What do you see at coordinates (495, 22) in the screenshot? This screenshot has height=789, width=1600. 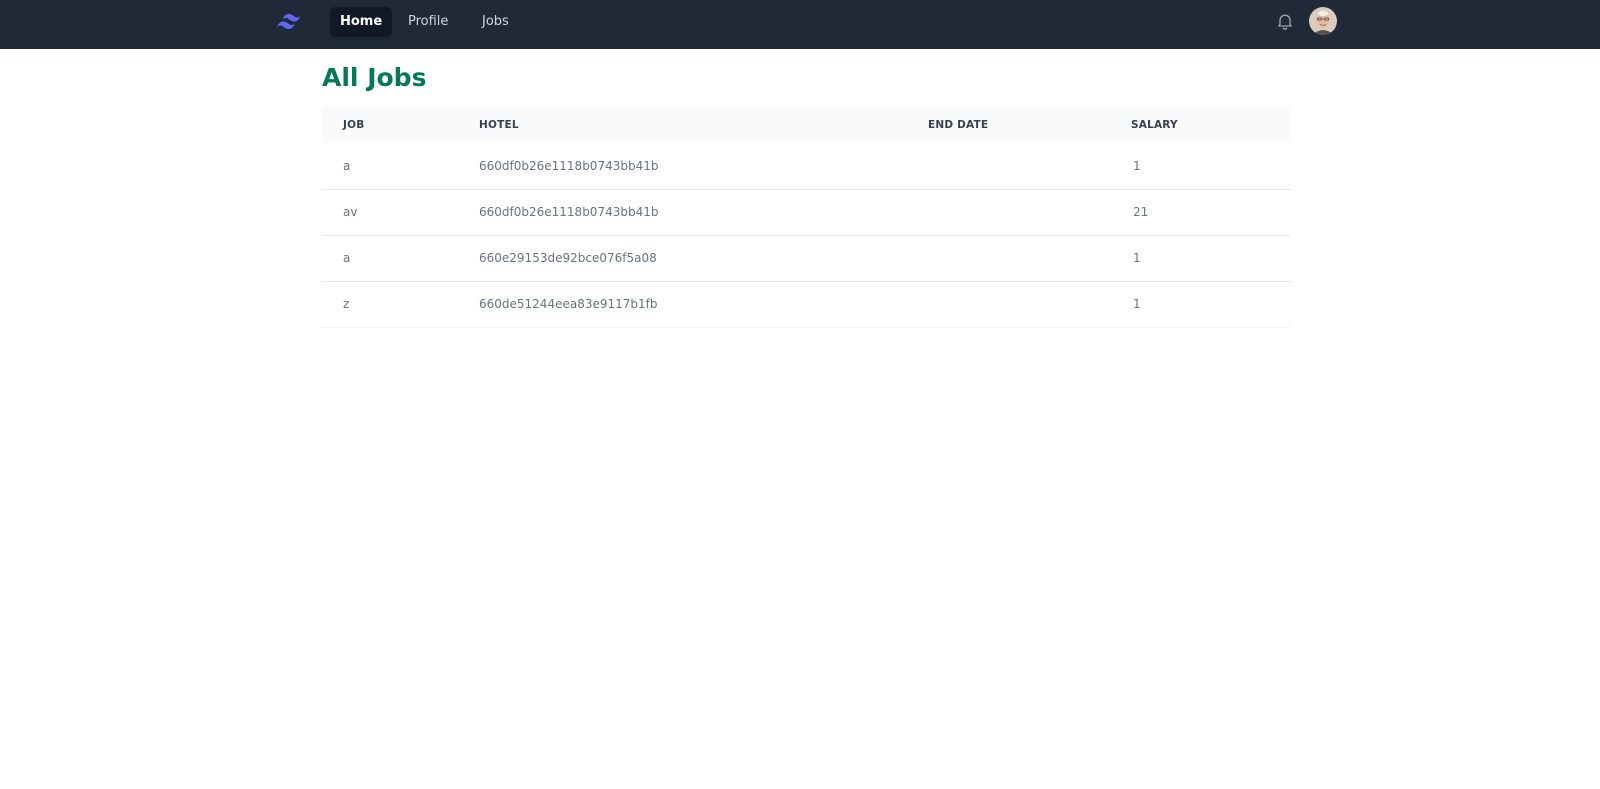 I see `nav-jobs: Jobs` at bounding box center [495, 22].